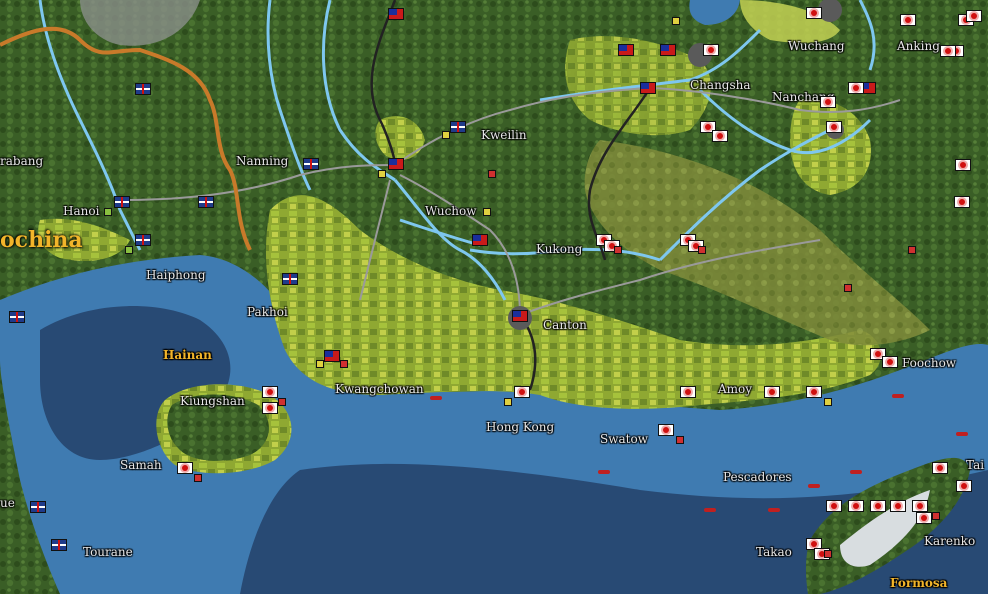  Describe the element at coordinates (451, 211) in the screenshot. I see `city-label-wuchow: Wuchow` at that location.